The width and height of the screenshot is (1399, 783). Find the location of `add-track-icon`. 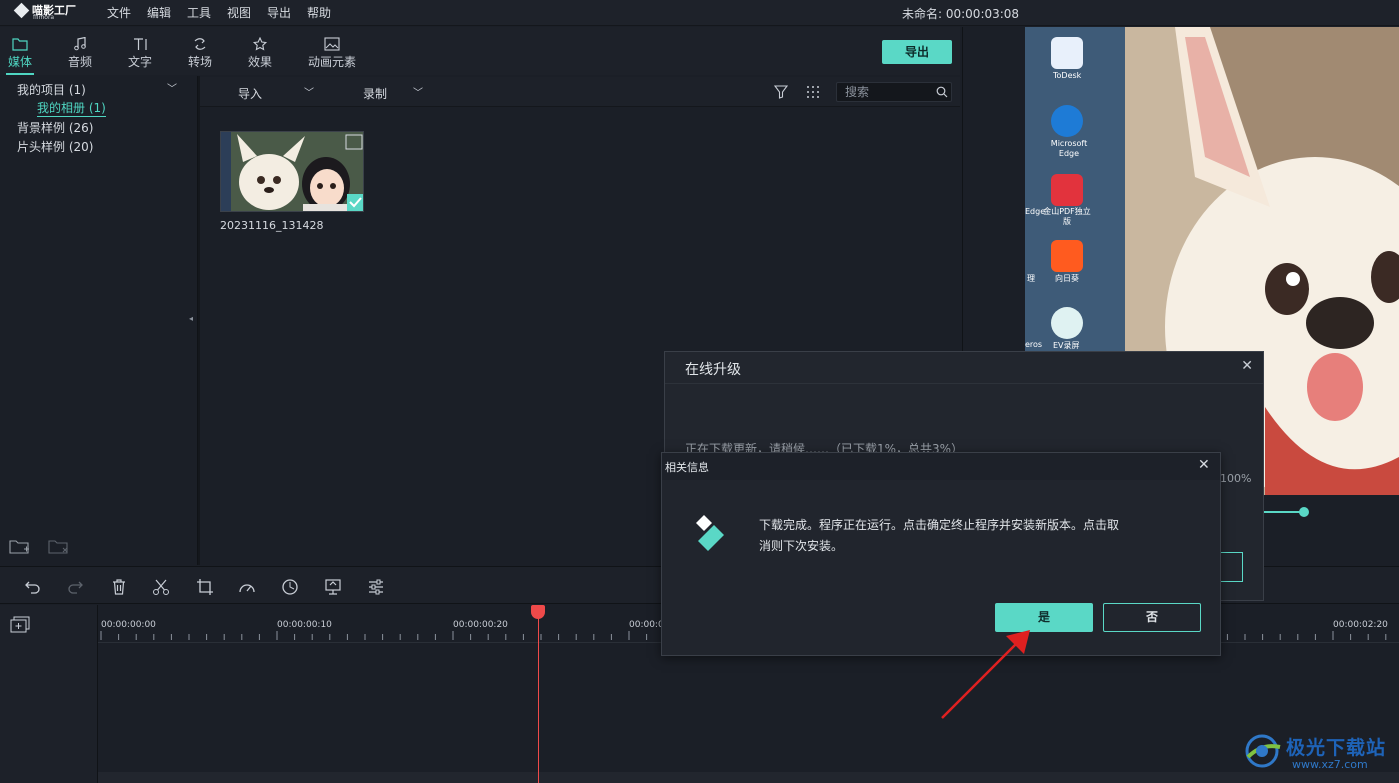

add-track-icon is located at coordinates (20, 625).